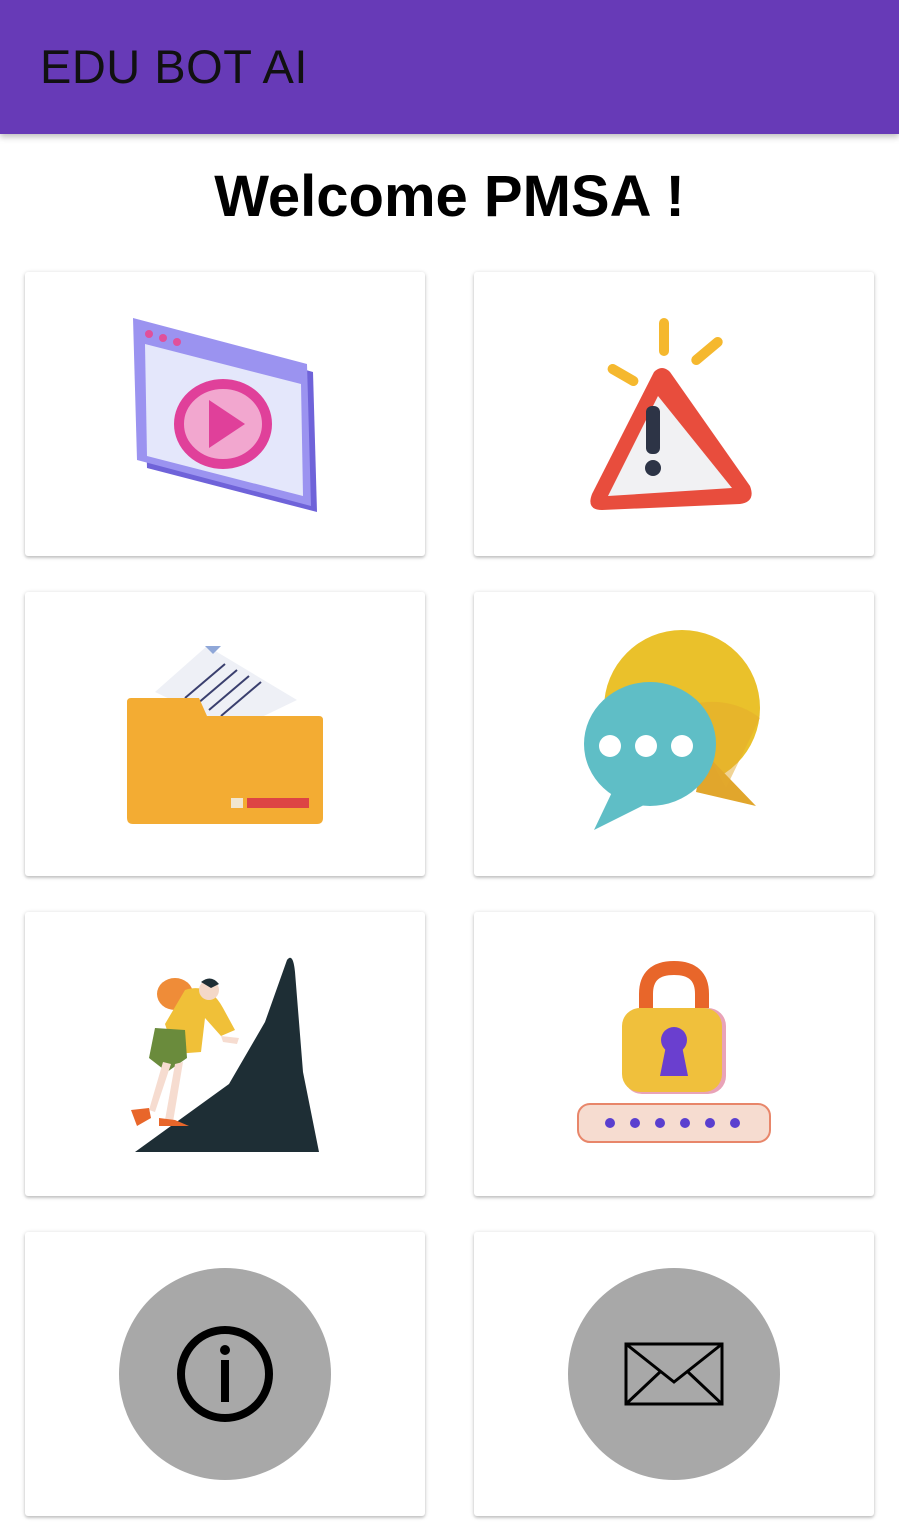 The image size is (899, 1534). I want to click on warning-card, so click(674, 414).